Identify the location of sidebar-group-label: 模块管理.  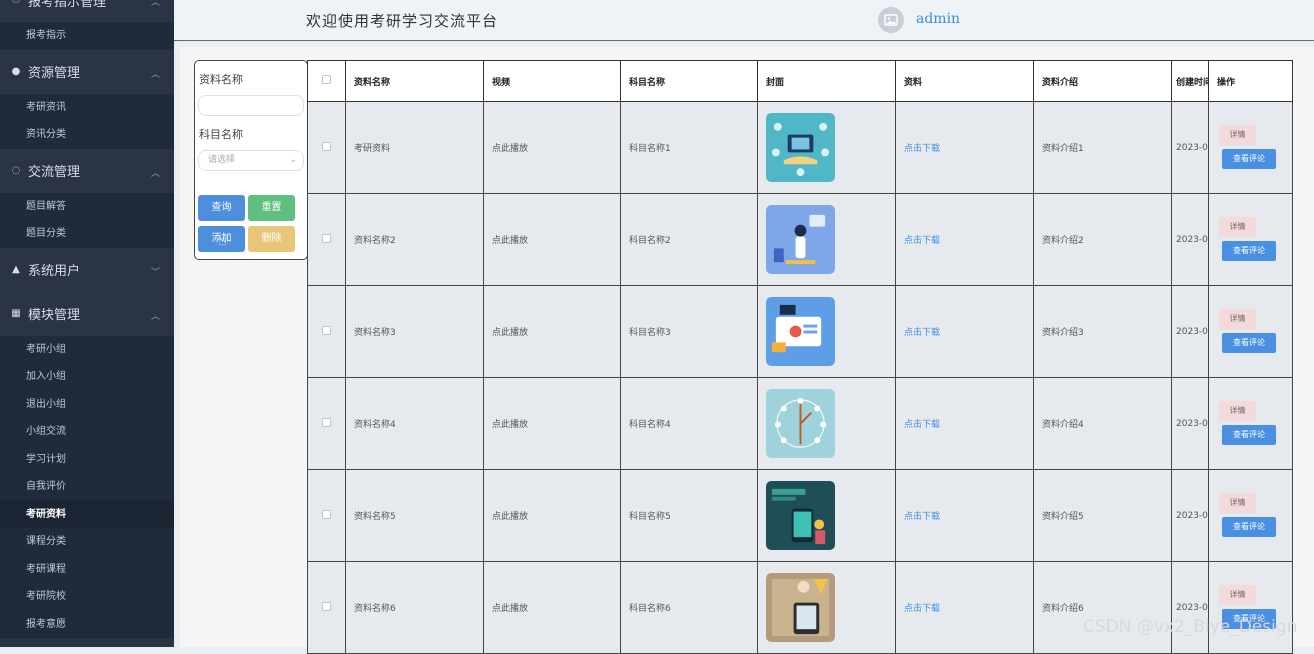
(54, 315).